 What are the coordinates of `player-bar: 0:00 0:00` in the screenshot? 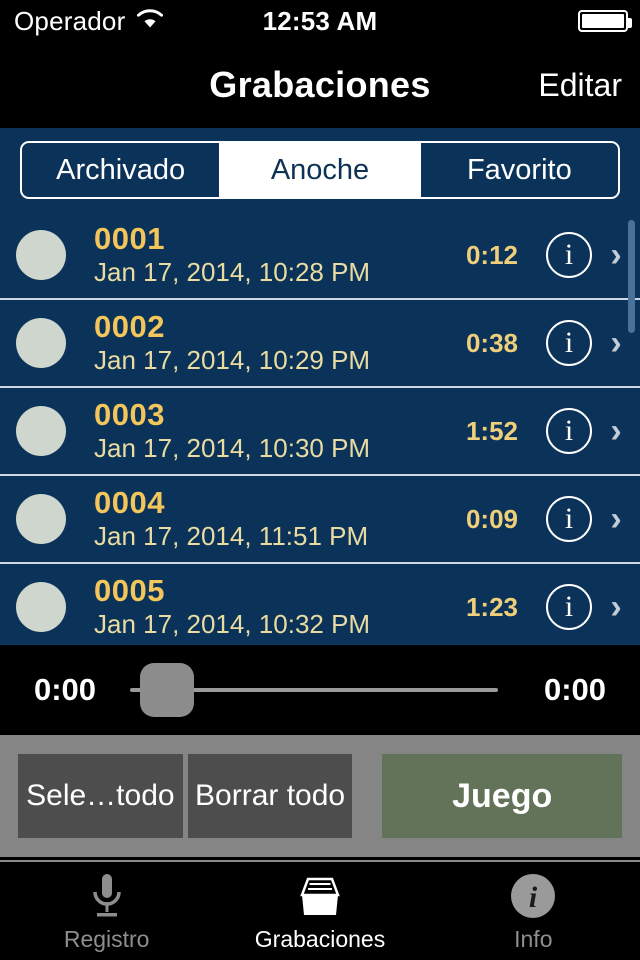 It's located at (320, 690).